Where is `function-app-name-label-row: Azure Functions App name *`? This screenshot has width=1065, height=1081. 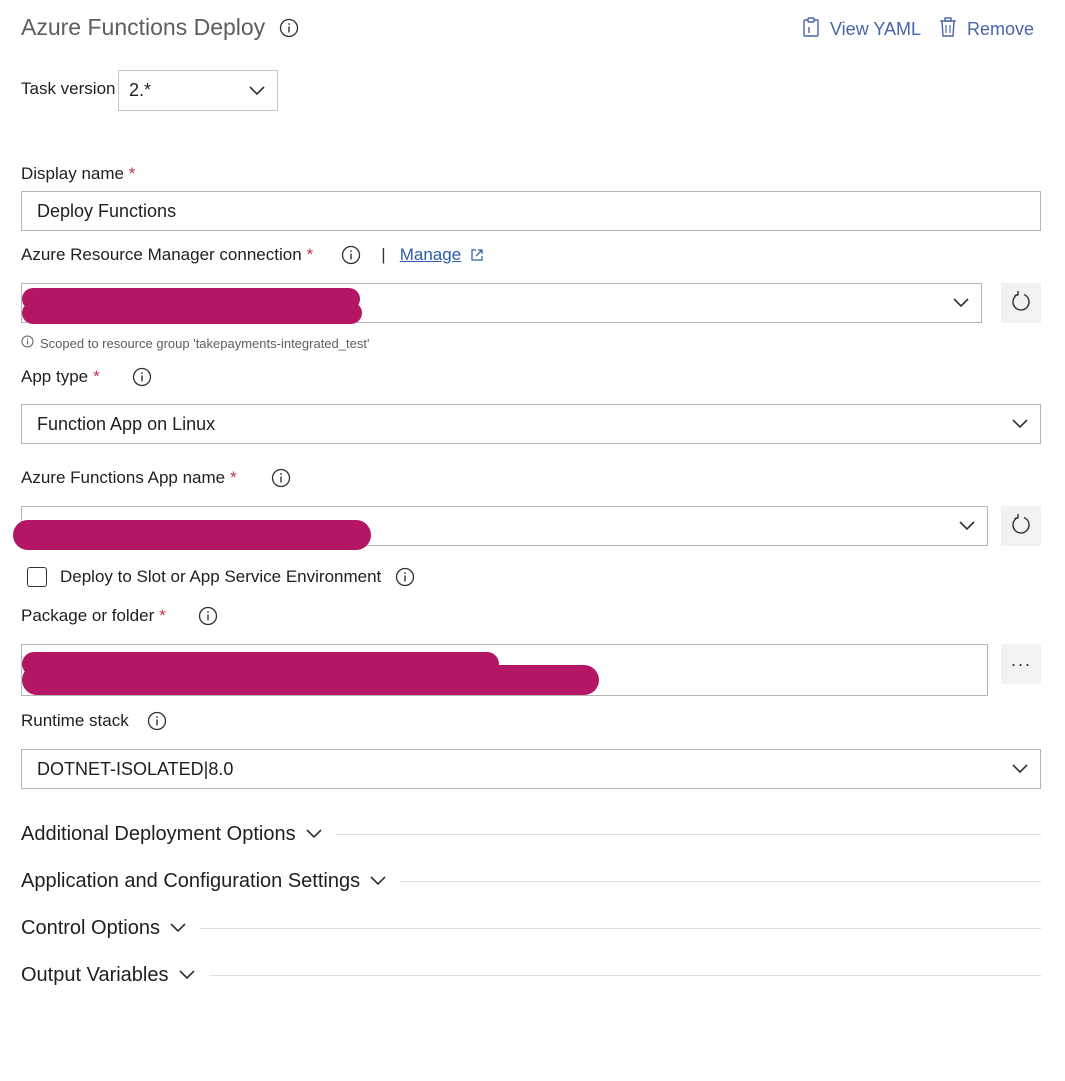
function-app-name-label-row: Azure Functions App name * is located at coordinates (156, 478).